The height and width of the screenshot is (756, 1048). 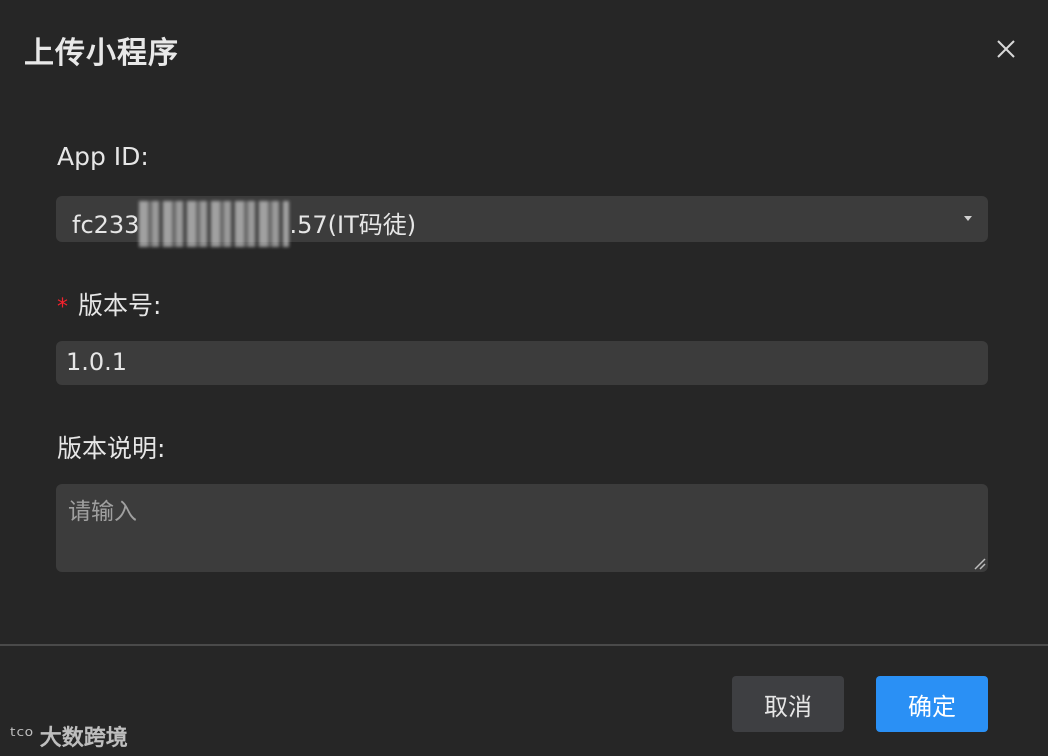 I want to click on app-id-value-suffix: .57(IT码徒), so click(x=353, y=225).